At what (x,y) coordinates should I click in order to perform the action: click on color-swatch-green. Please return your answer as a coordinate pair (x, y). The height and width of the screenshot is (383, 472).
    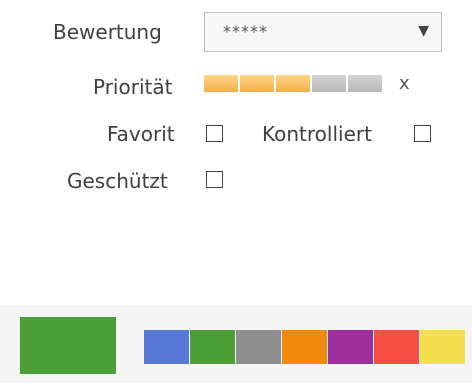
    Looking at the image, I should click on (212, 347).